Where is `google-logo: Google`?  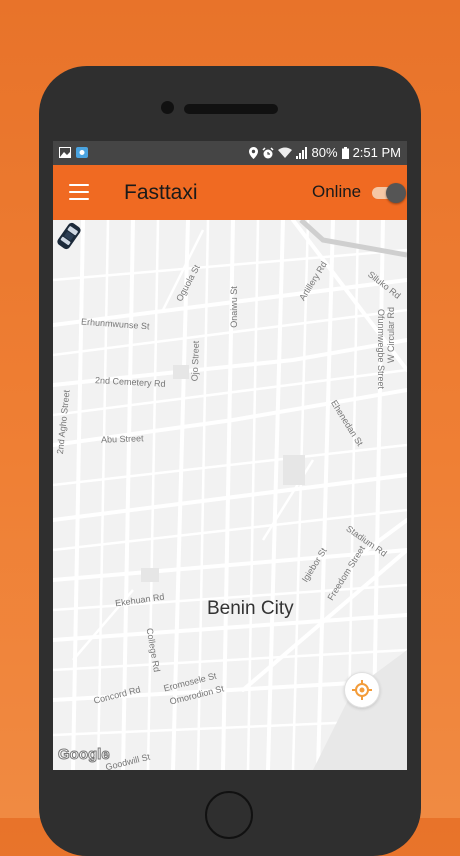 google-logo: Google is located at coordinates (84, 755).